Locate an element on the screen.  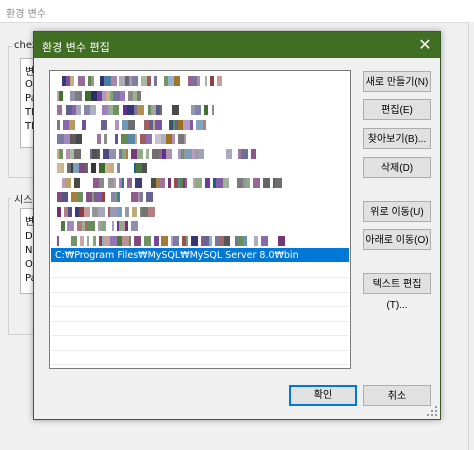
dialog-titlebar: 환경 변수 편집 ✕ is located at coordinates (237, 45).